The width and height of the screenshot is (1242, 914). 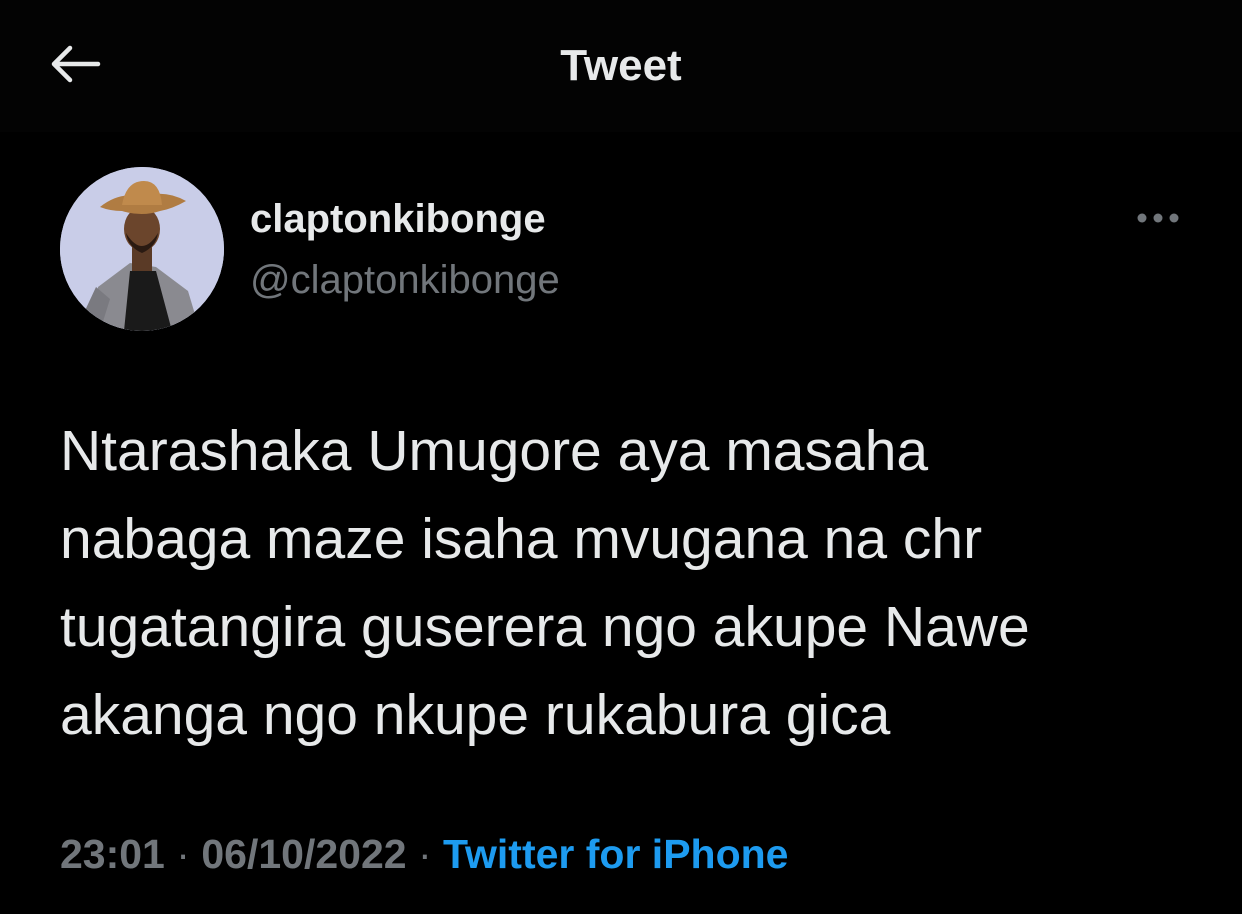 I want to click on tweet-source-link: Twitter for iPhone, so click(x=615, y=854).